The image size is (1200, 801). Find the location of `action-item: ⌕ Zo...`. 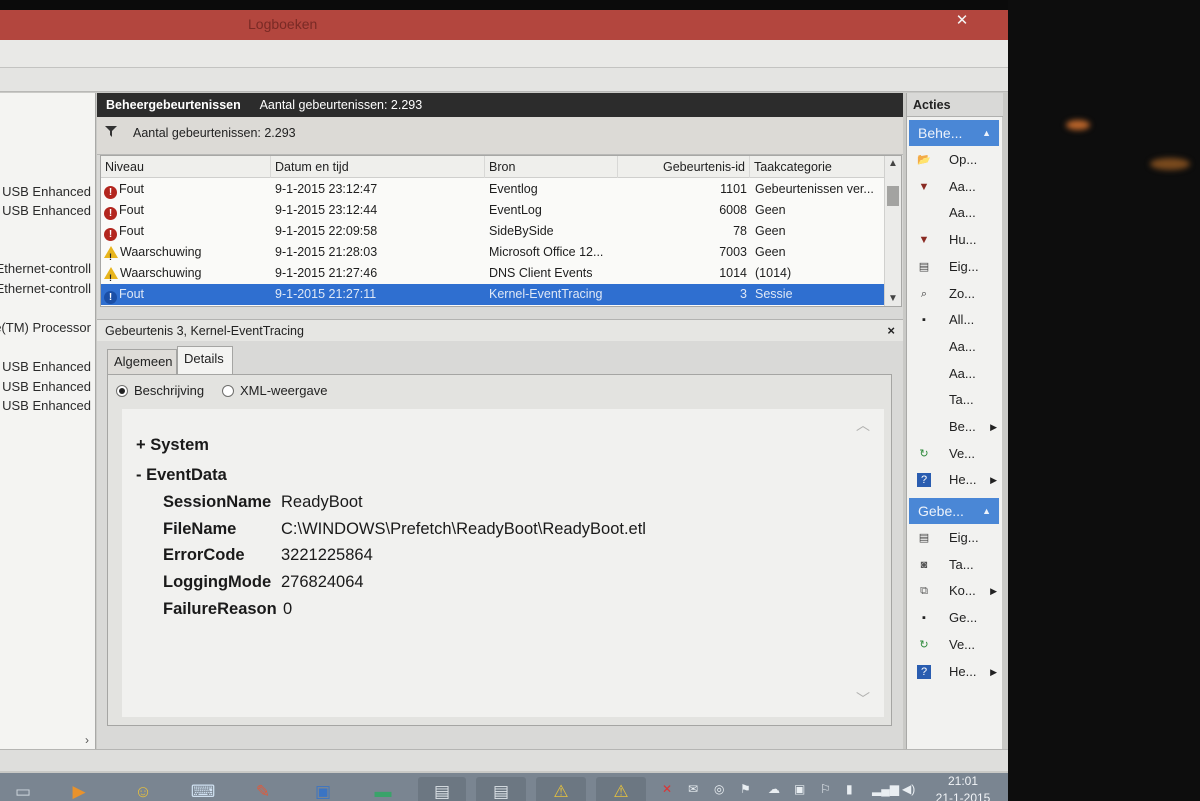

action-item: ⌕ Zo... is located at coordinates (956, 294).